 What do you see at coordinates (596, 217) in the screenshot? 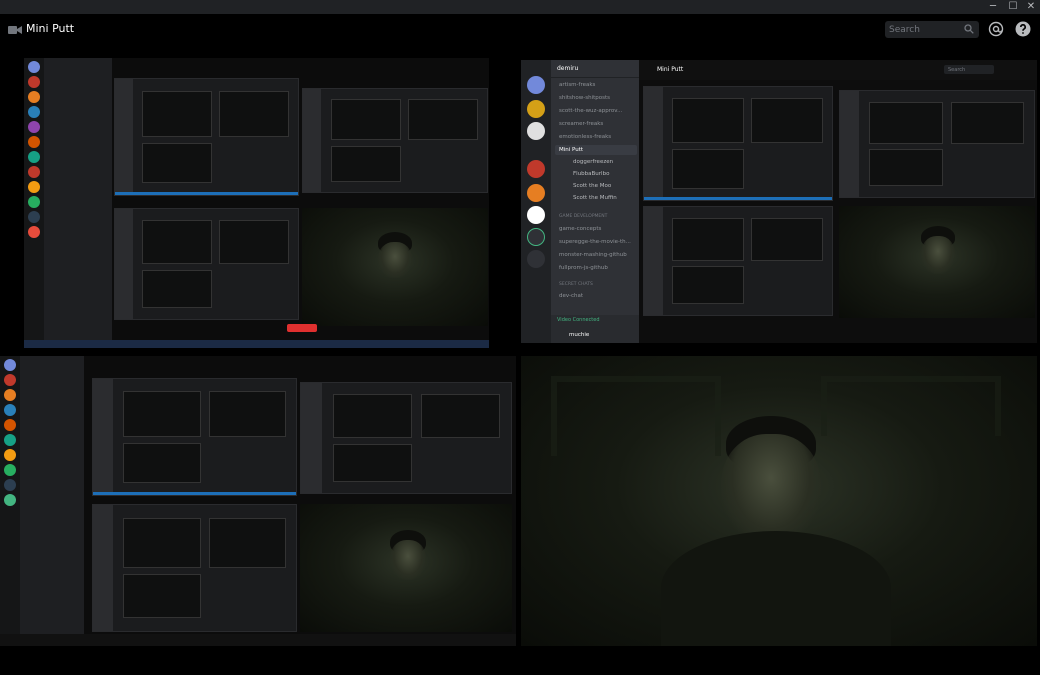
I see `category-header: GAME DEVELOPMENT` at bounding box center [596, 217].